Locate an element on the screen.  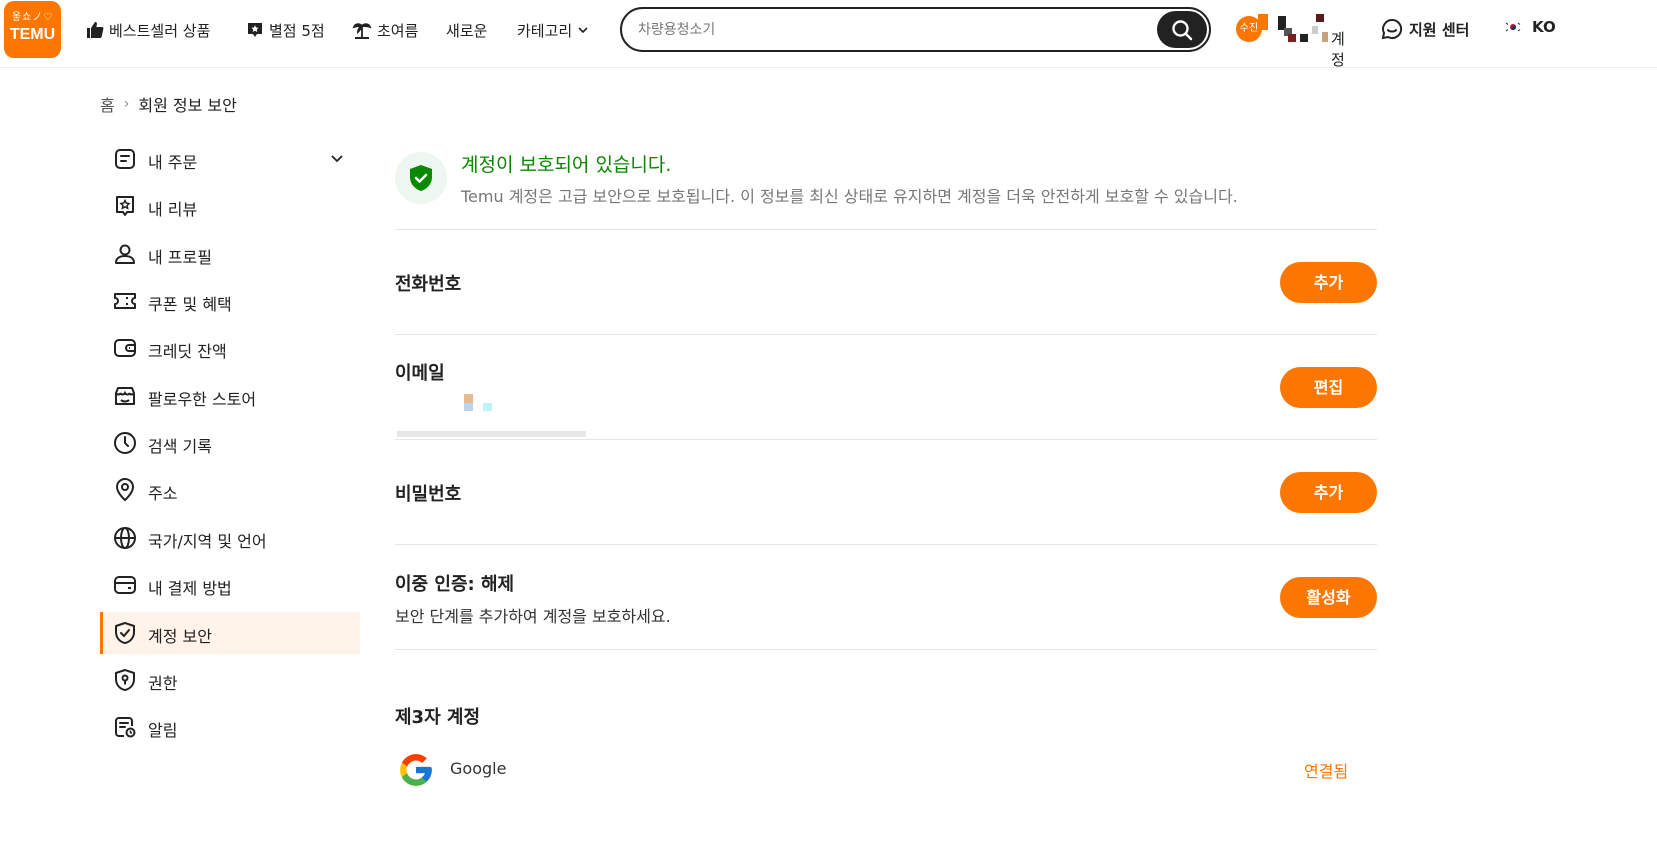
language-label: KO is located at coordinates (1544, 27).